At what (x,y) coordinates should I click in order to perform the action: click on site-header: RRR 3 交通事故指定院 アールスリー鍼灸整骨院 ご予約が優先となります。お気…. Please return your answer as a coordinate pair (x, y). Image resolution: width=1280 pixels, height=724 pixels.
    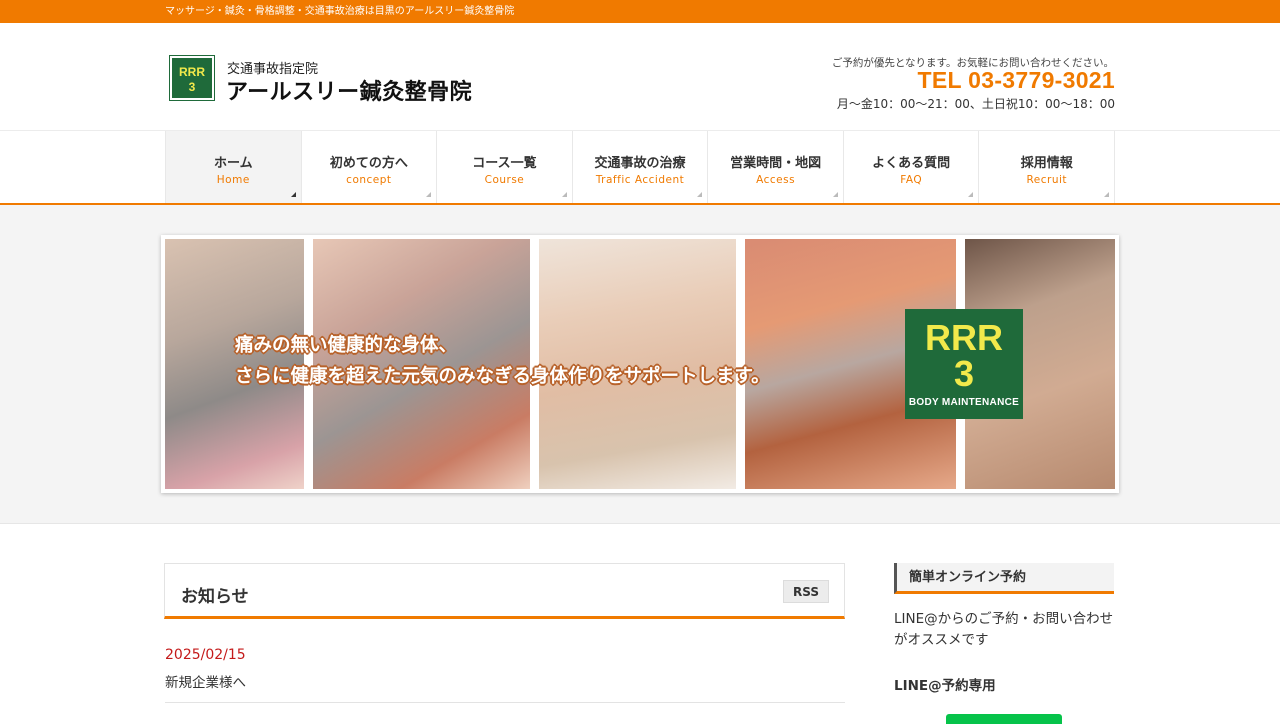
    Looking at the image, I should click on (640, 76).